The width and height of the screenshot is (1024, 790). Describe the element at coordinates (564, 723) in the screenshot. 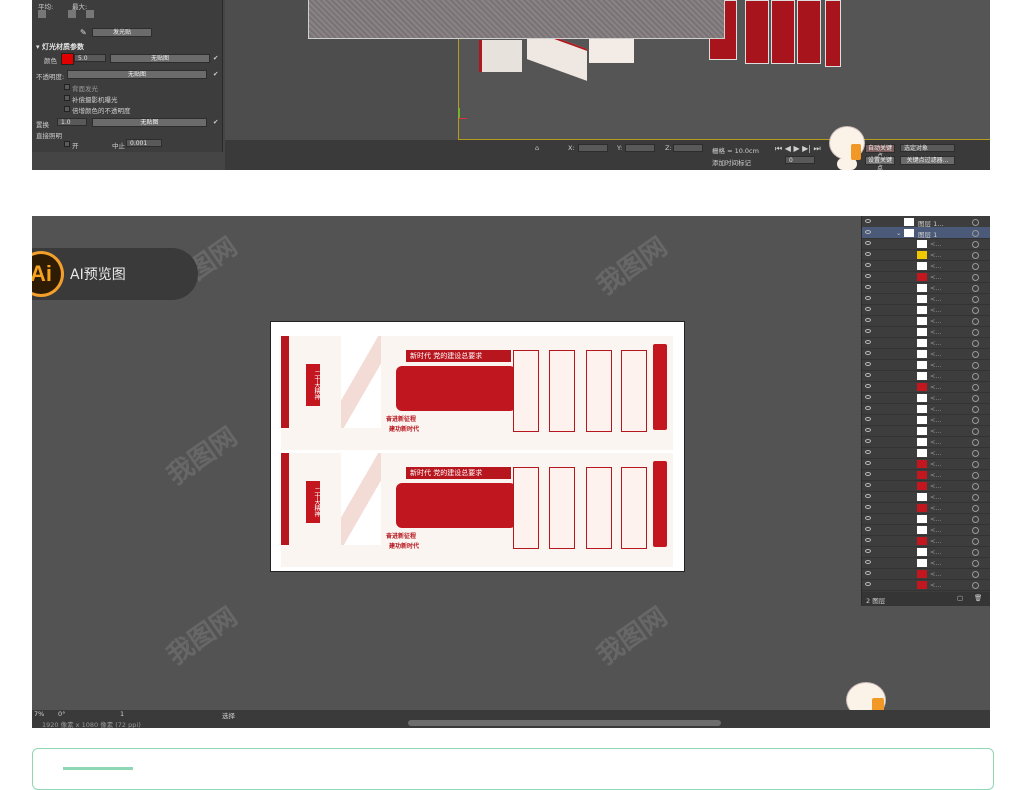

I see `horizontal-scrollbar` at that location.